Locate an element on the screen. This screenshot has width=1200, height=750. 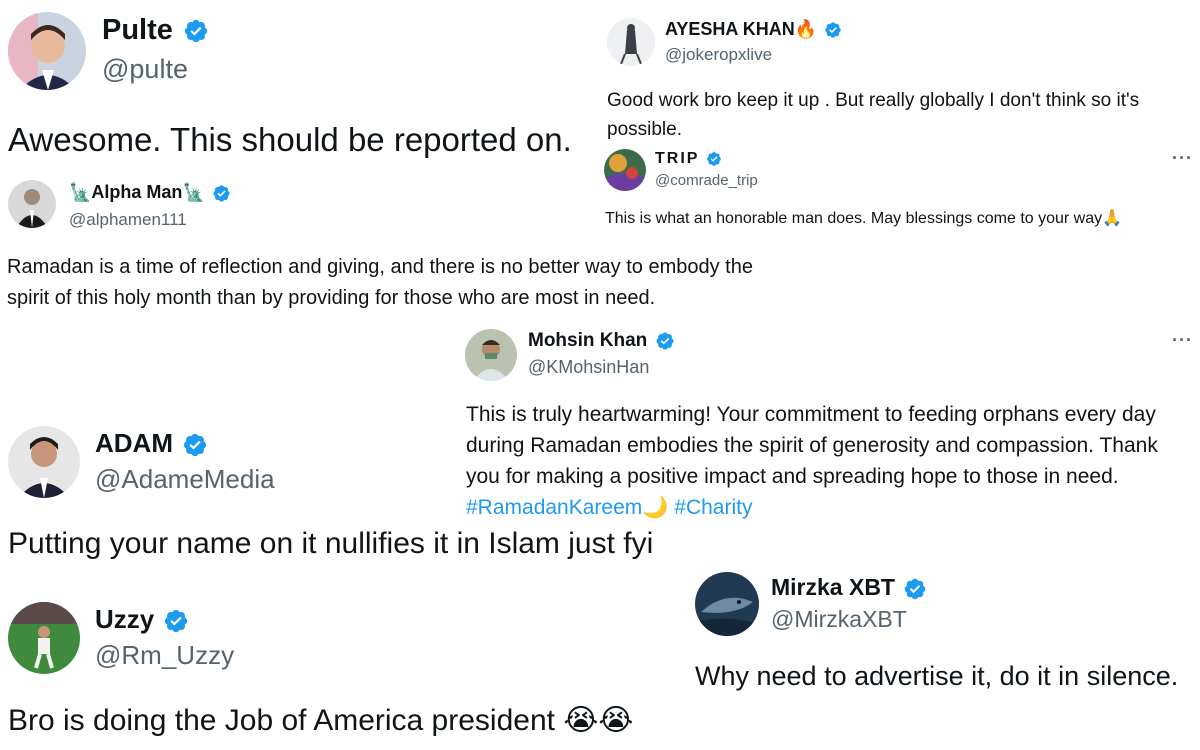
fire-emoji-icon: 🔥 is located at coordinates (806, 29).